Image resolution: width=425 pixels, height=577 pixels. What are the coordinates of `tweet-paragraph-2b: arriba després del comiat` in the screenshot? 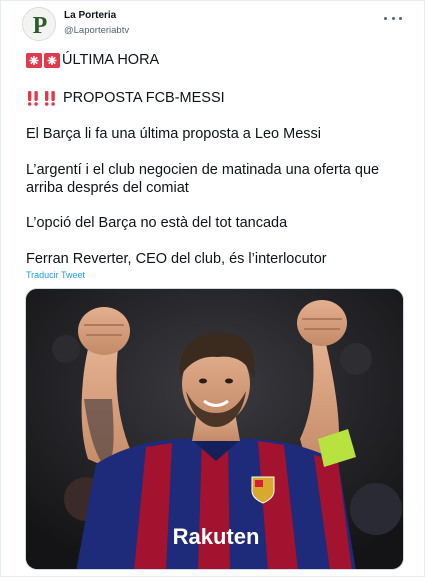 It's located at (107, 188).